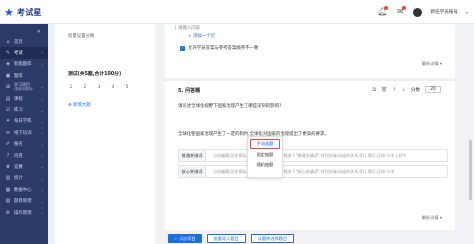 This screenshot has height=244, width=474. What do you see at coordinates (24, 155) in the screenshot?
I see `sidebar-item-10: ? 问卷 ⌄` at bounding box center [24, 155].